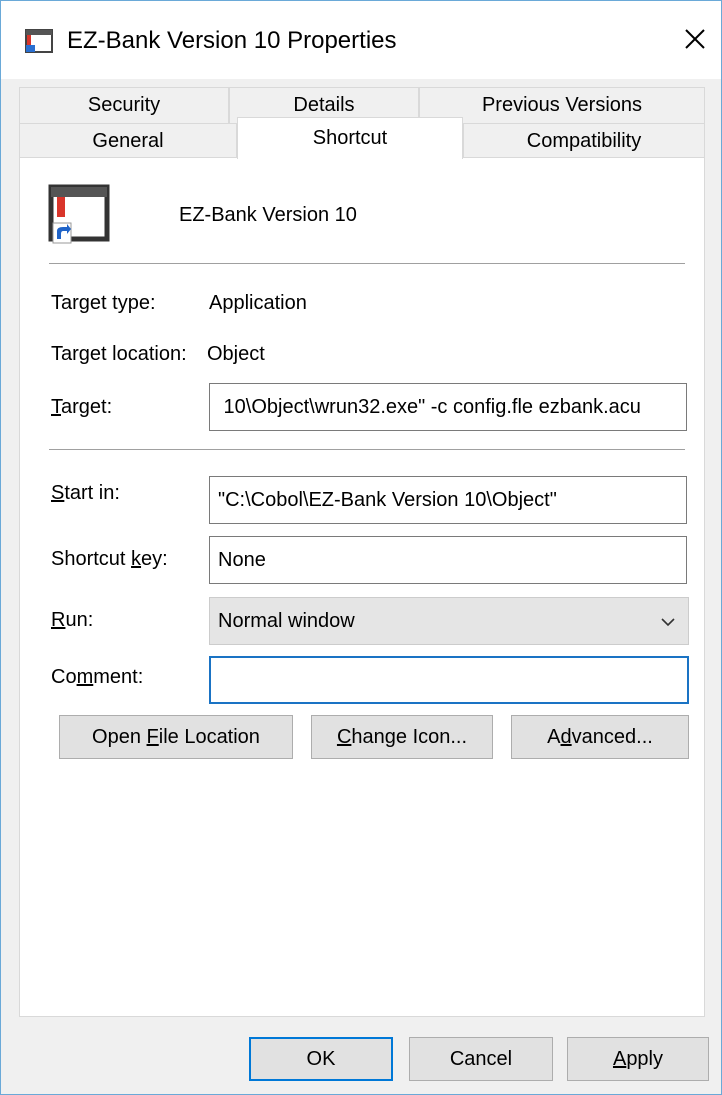 This screenshot has height=1095, width=722. What do you see at coordinates (118, 677) in the screenshot?
I see `comment-label-rest: ment:` at bounding box center [118, 677].